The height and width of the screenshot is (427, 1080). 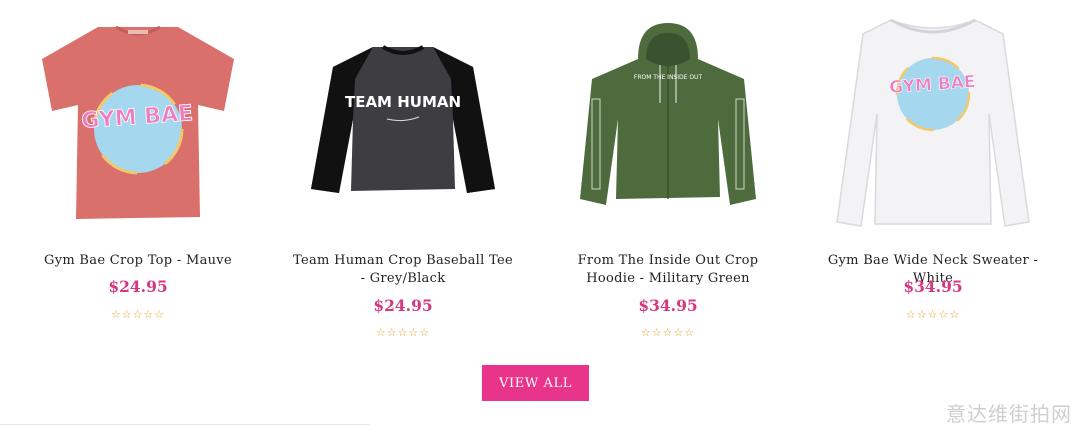 What do you see at coordinates (403, 102) in the screenshot?
I see `graphic-text: TEAM HUMAN` at bounding box center [403, 102].